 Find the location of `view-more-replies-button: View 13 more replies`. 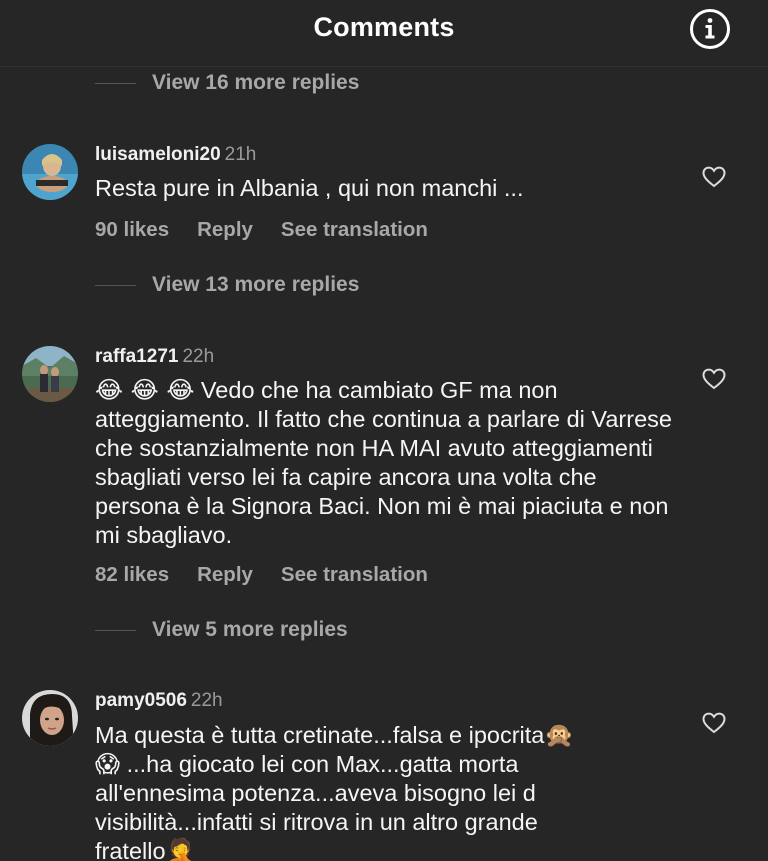

view-more-replies-button: View 13 more replies is located at coordinates (227, 285).